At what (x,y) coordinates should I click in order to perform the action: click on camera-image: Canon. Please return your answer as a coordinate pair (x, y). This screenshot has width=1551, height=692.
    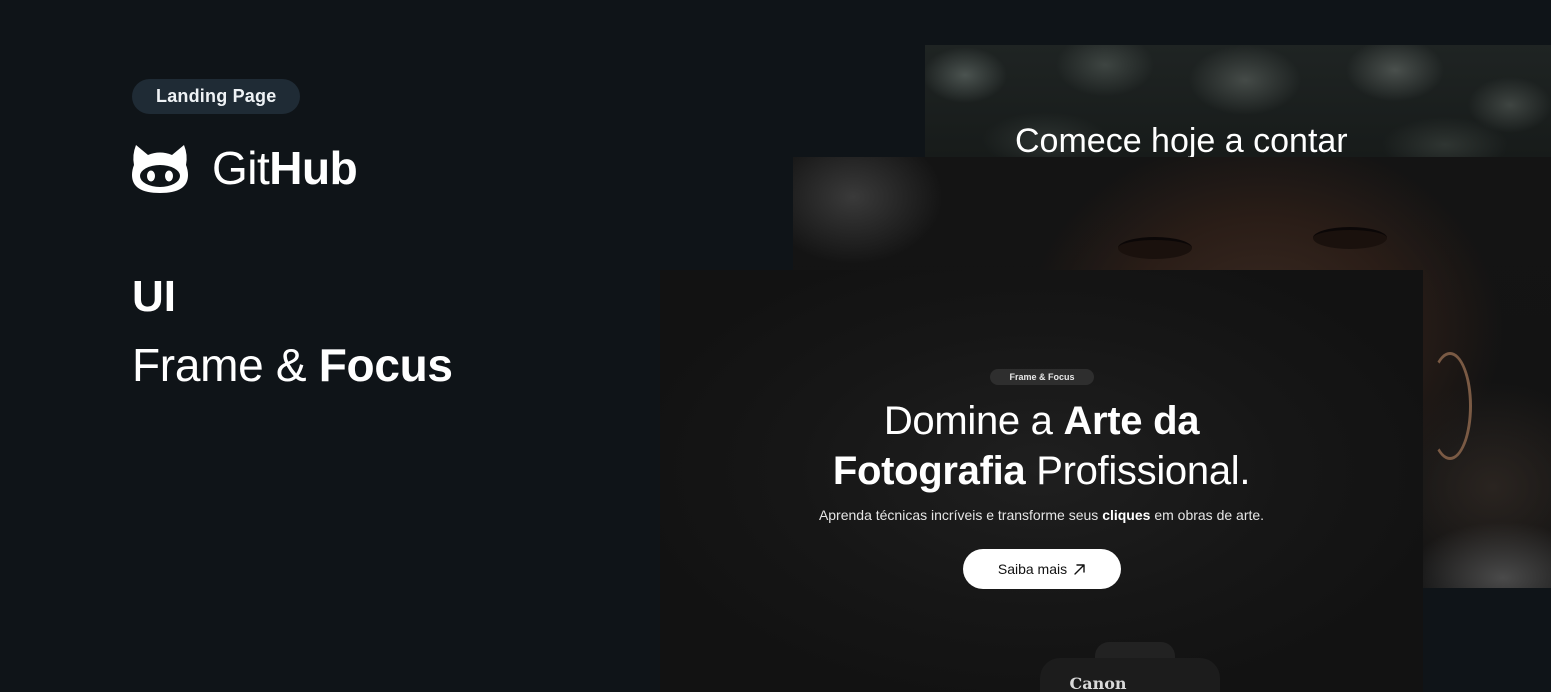
    Looking at the image, I should click on (1130, 665).